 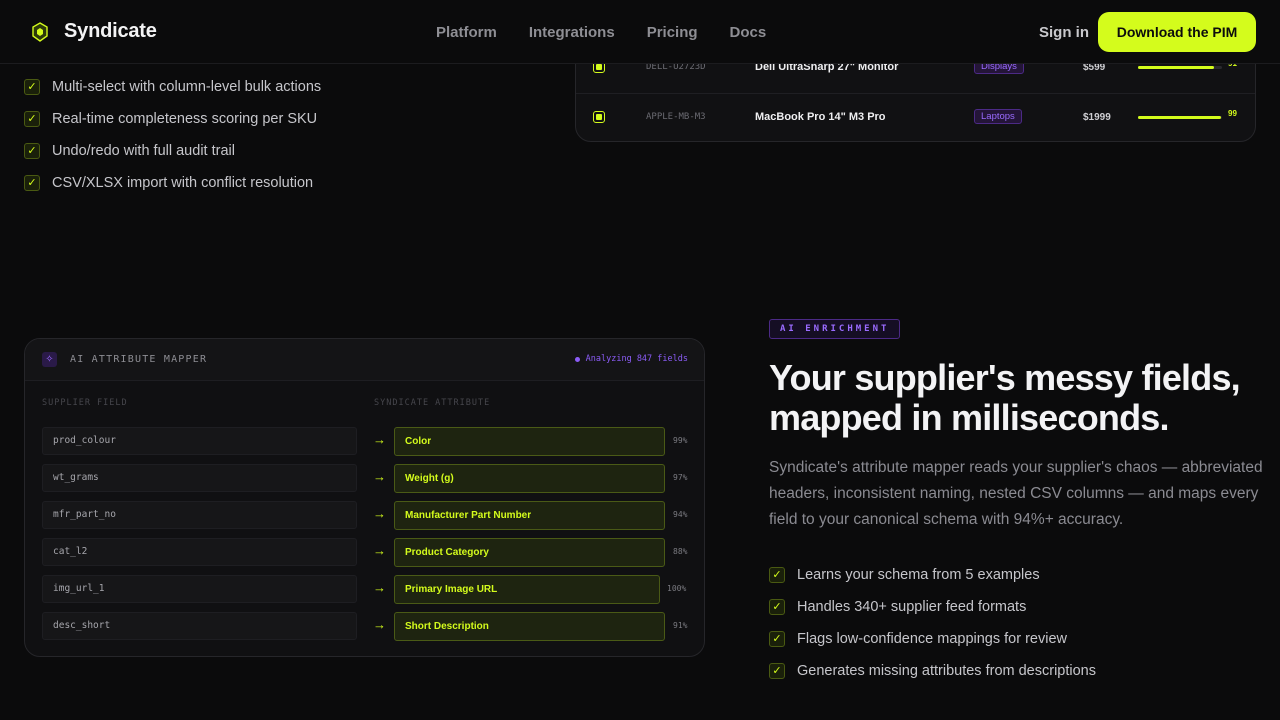 I want to click on download-pim-button: Download the PIM, so click(x=1177, y=32).